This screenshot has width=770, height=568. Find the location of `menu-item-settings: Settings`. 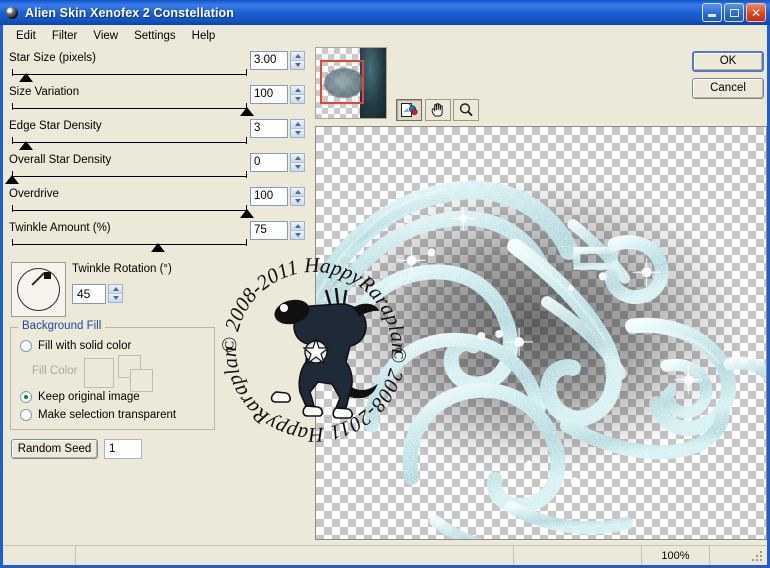

menu-item-settings: Settings is located at coordinates (155, 36).